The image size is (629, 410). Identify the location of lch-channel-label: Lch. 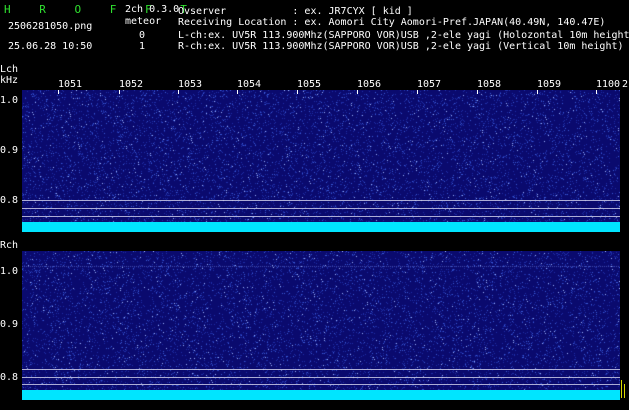
(9, 69).